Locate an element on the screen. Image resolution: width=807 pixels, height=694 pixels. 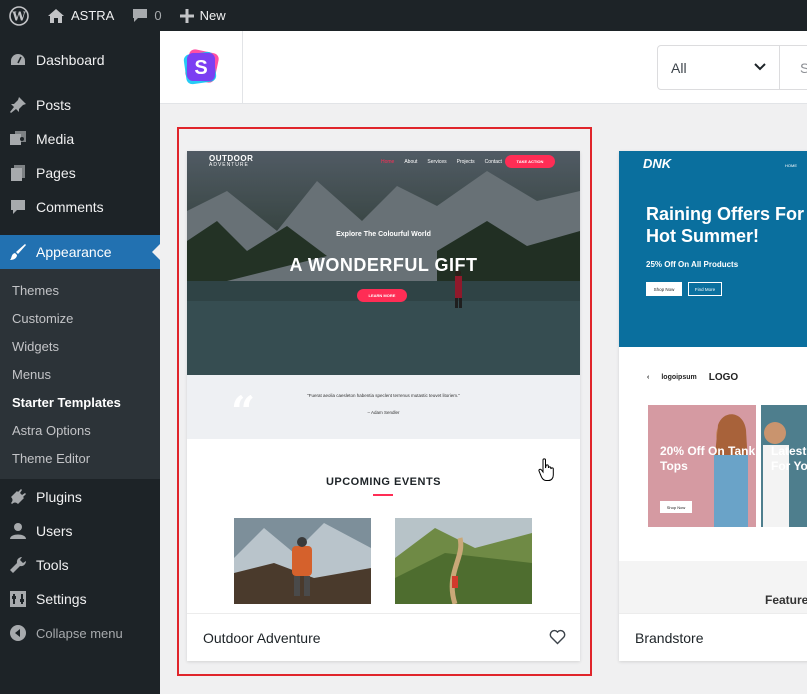
sidebar-item-tools: Tools is located at coordinates (80, 565).